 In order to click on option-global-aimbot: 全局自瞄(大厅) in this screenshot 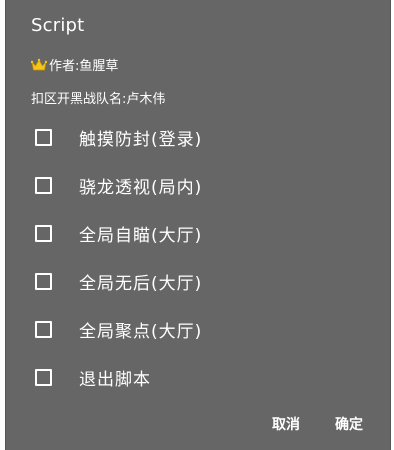, I will do `click(198, 233)`.